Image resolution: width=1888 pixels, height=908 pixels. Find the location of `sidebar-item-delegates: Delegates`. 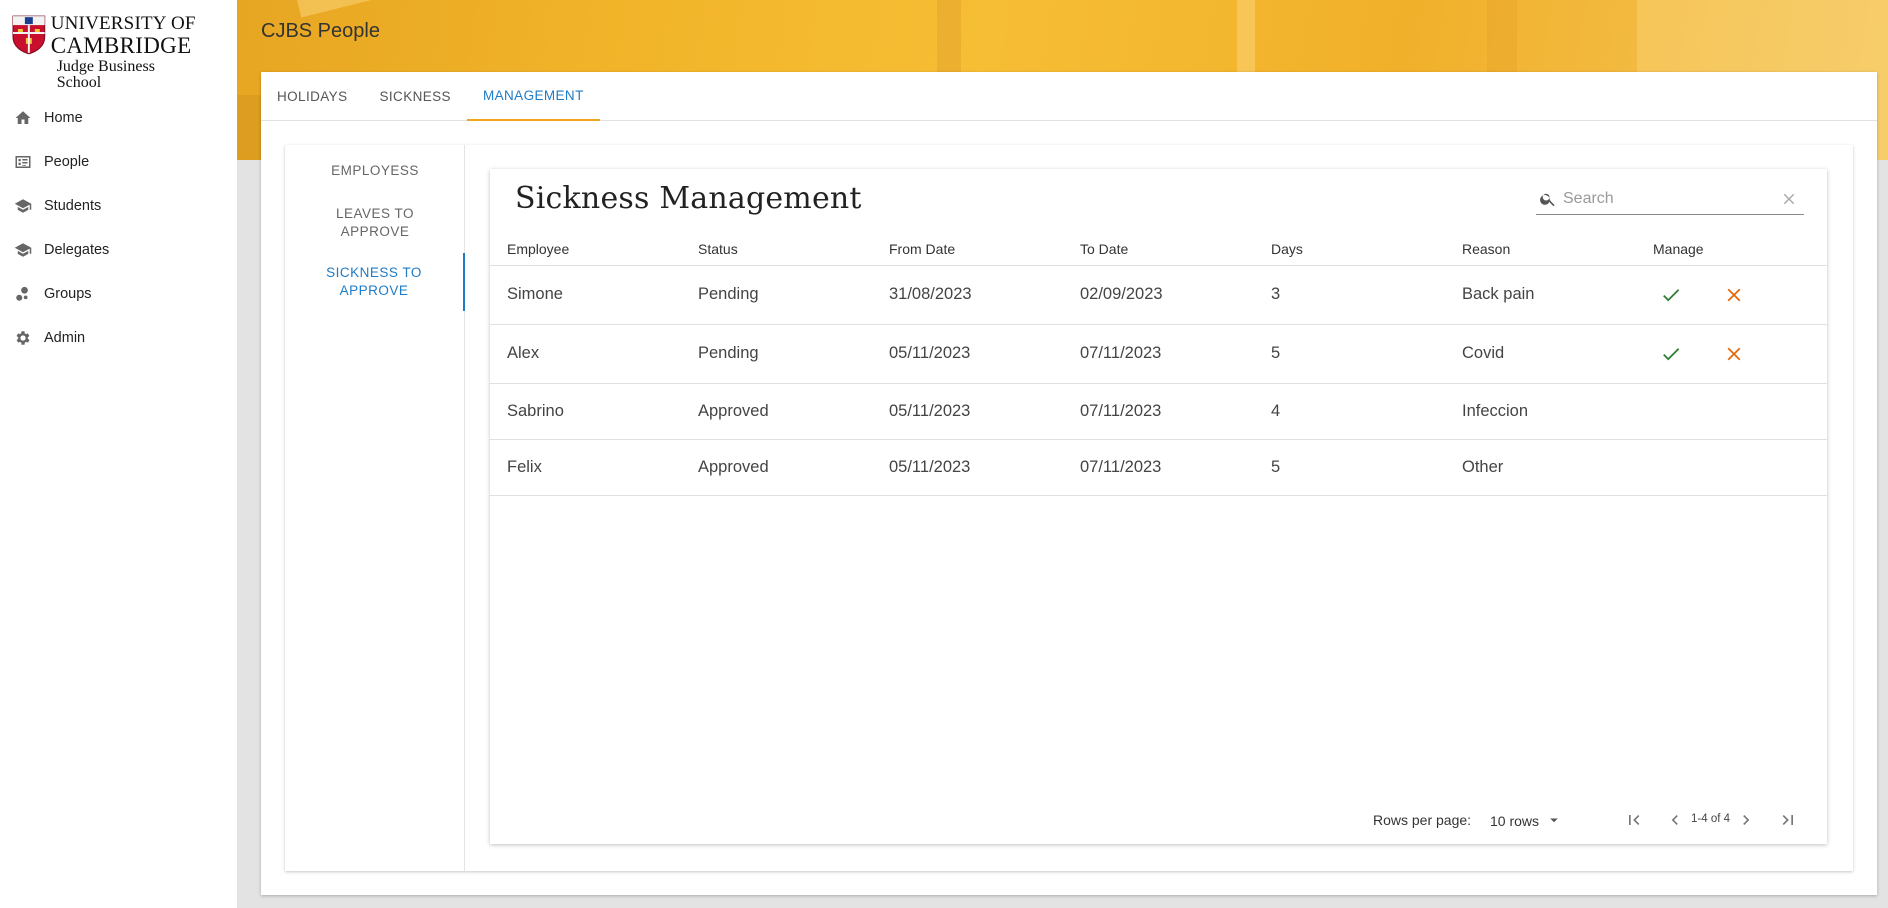

sidebar-item-delegates: Delegates is located at coordinates (118, 250).